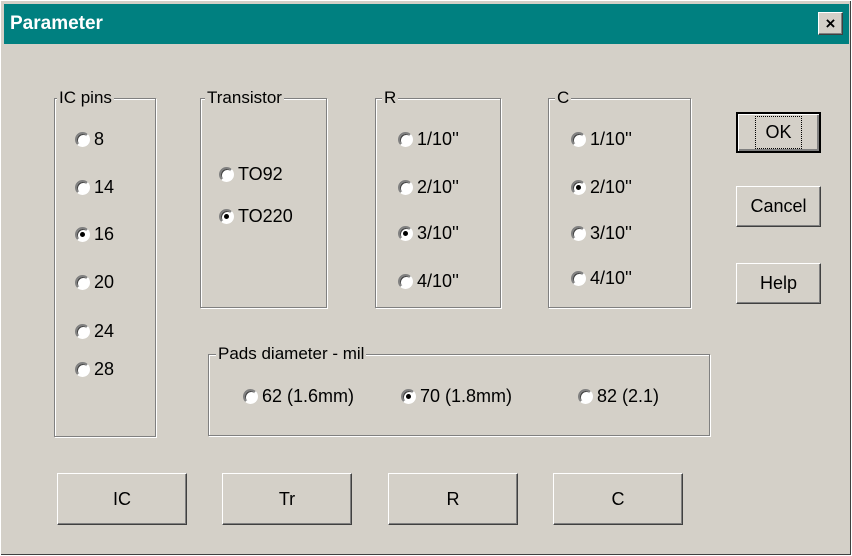 The image size is (852, 556). What do you see at coordinates (438, 198) in the screenshot?
I see `r-group: R 1/10'' 2/10'' 3/10'' 4/10''` at bounding box center [438, 198].